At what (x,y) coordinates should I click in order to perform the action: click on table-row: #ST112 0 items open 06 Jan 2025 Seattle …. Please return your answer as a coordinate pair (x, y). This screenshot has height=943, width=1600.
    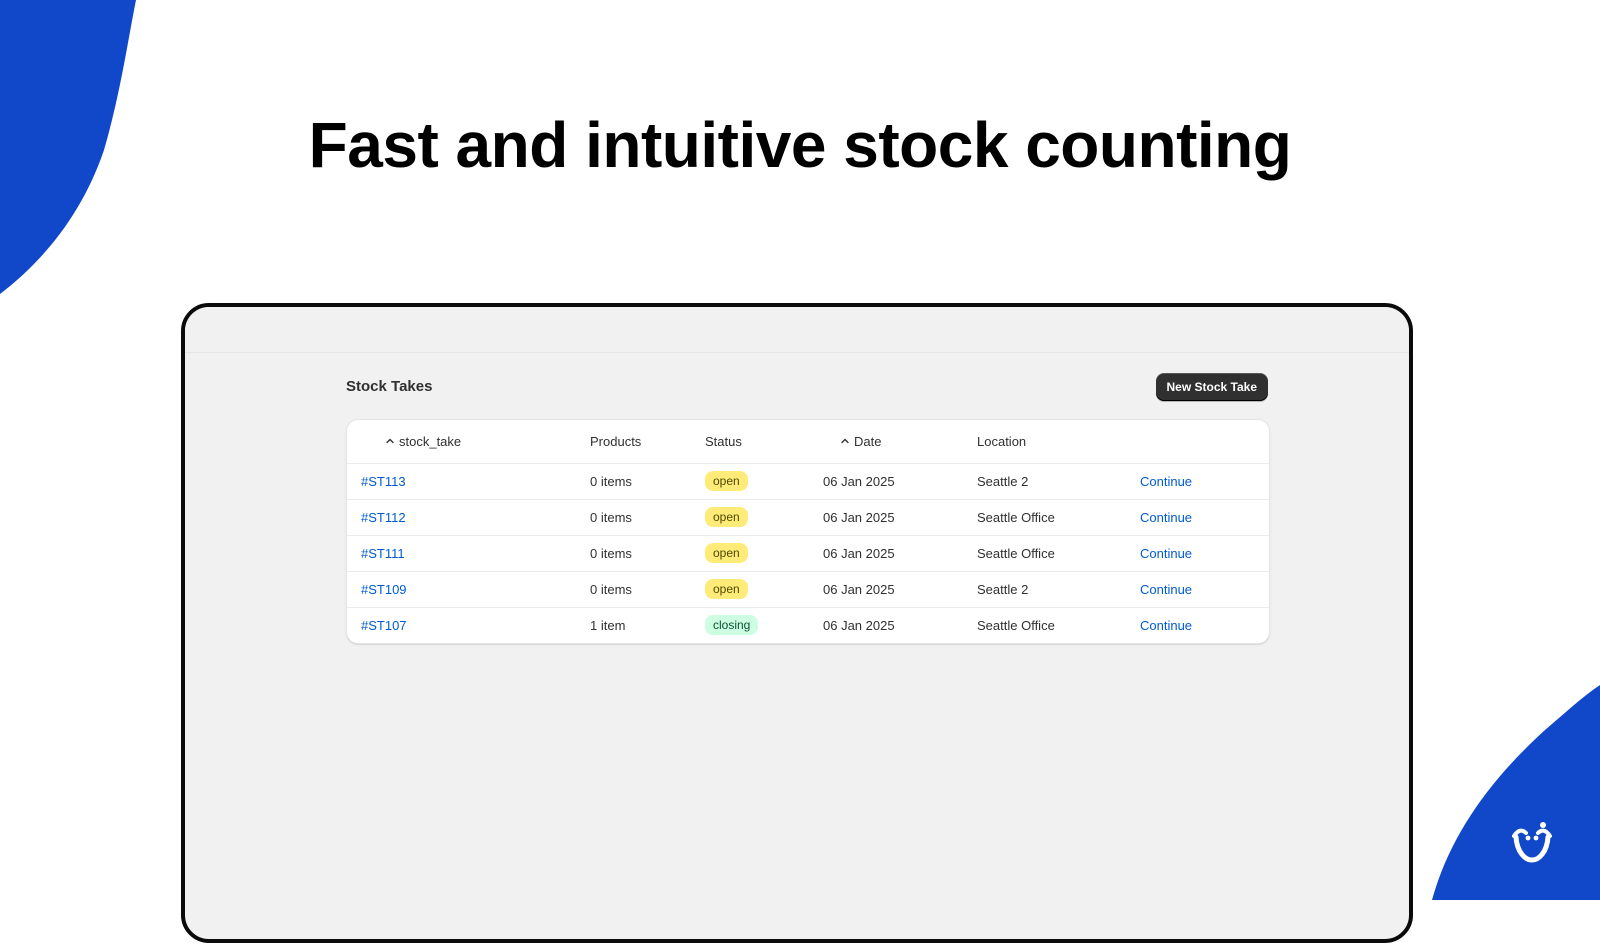
    Looking at the image, I should click on (808, 517).